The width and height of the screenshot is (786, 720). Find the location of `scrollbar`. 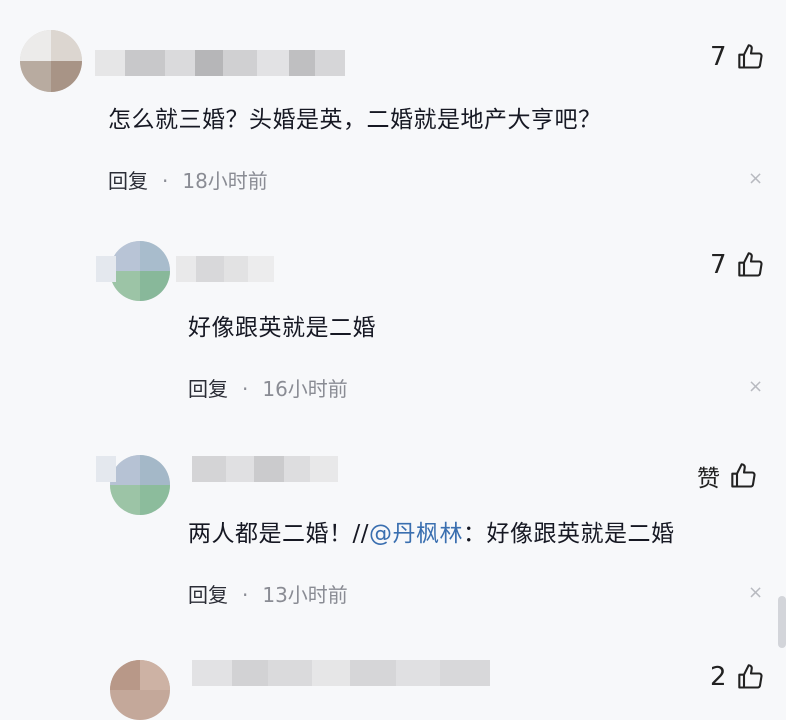

scrollbar is located at coordinates (782, 622).